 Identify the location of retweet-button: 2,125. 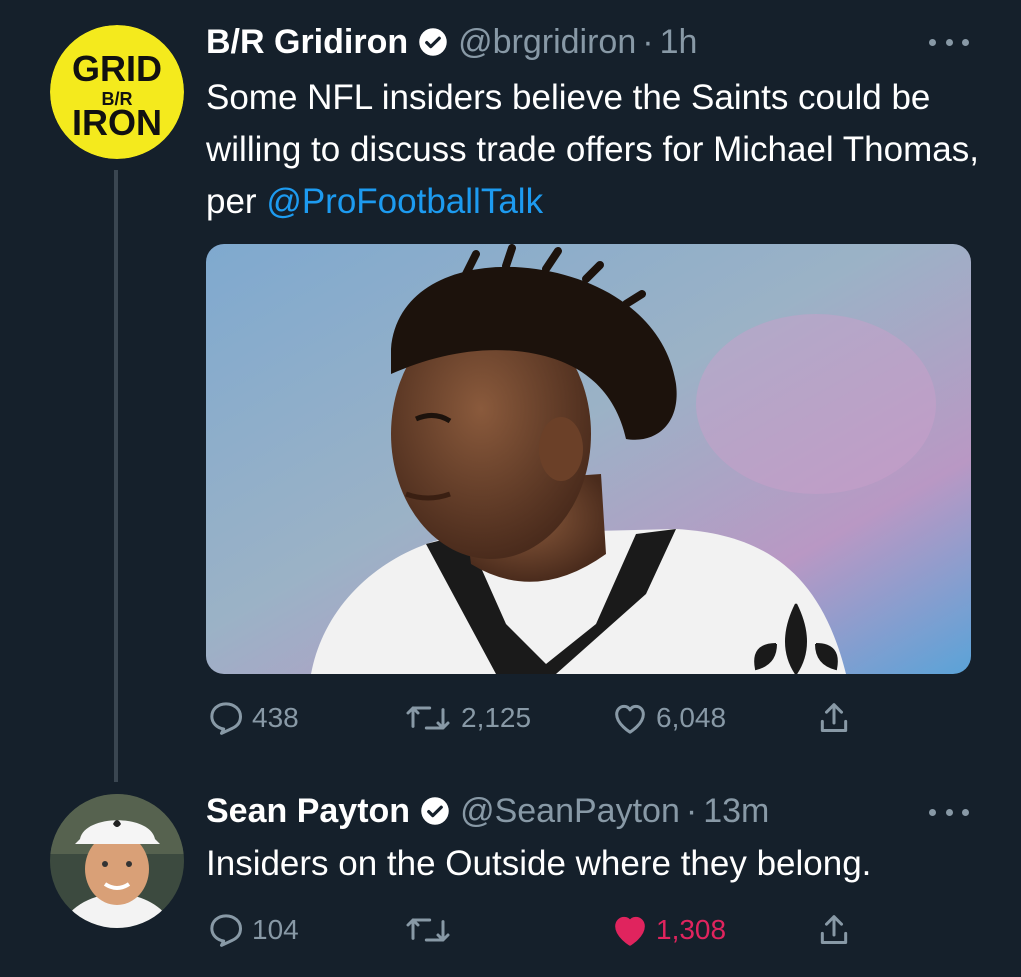
(466, 718).